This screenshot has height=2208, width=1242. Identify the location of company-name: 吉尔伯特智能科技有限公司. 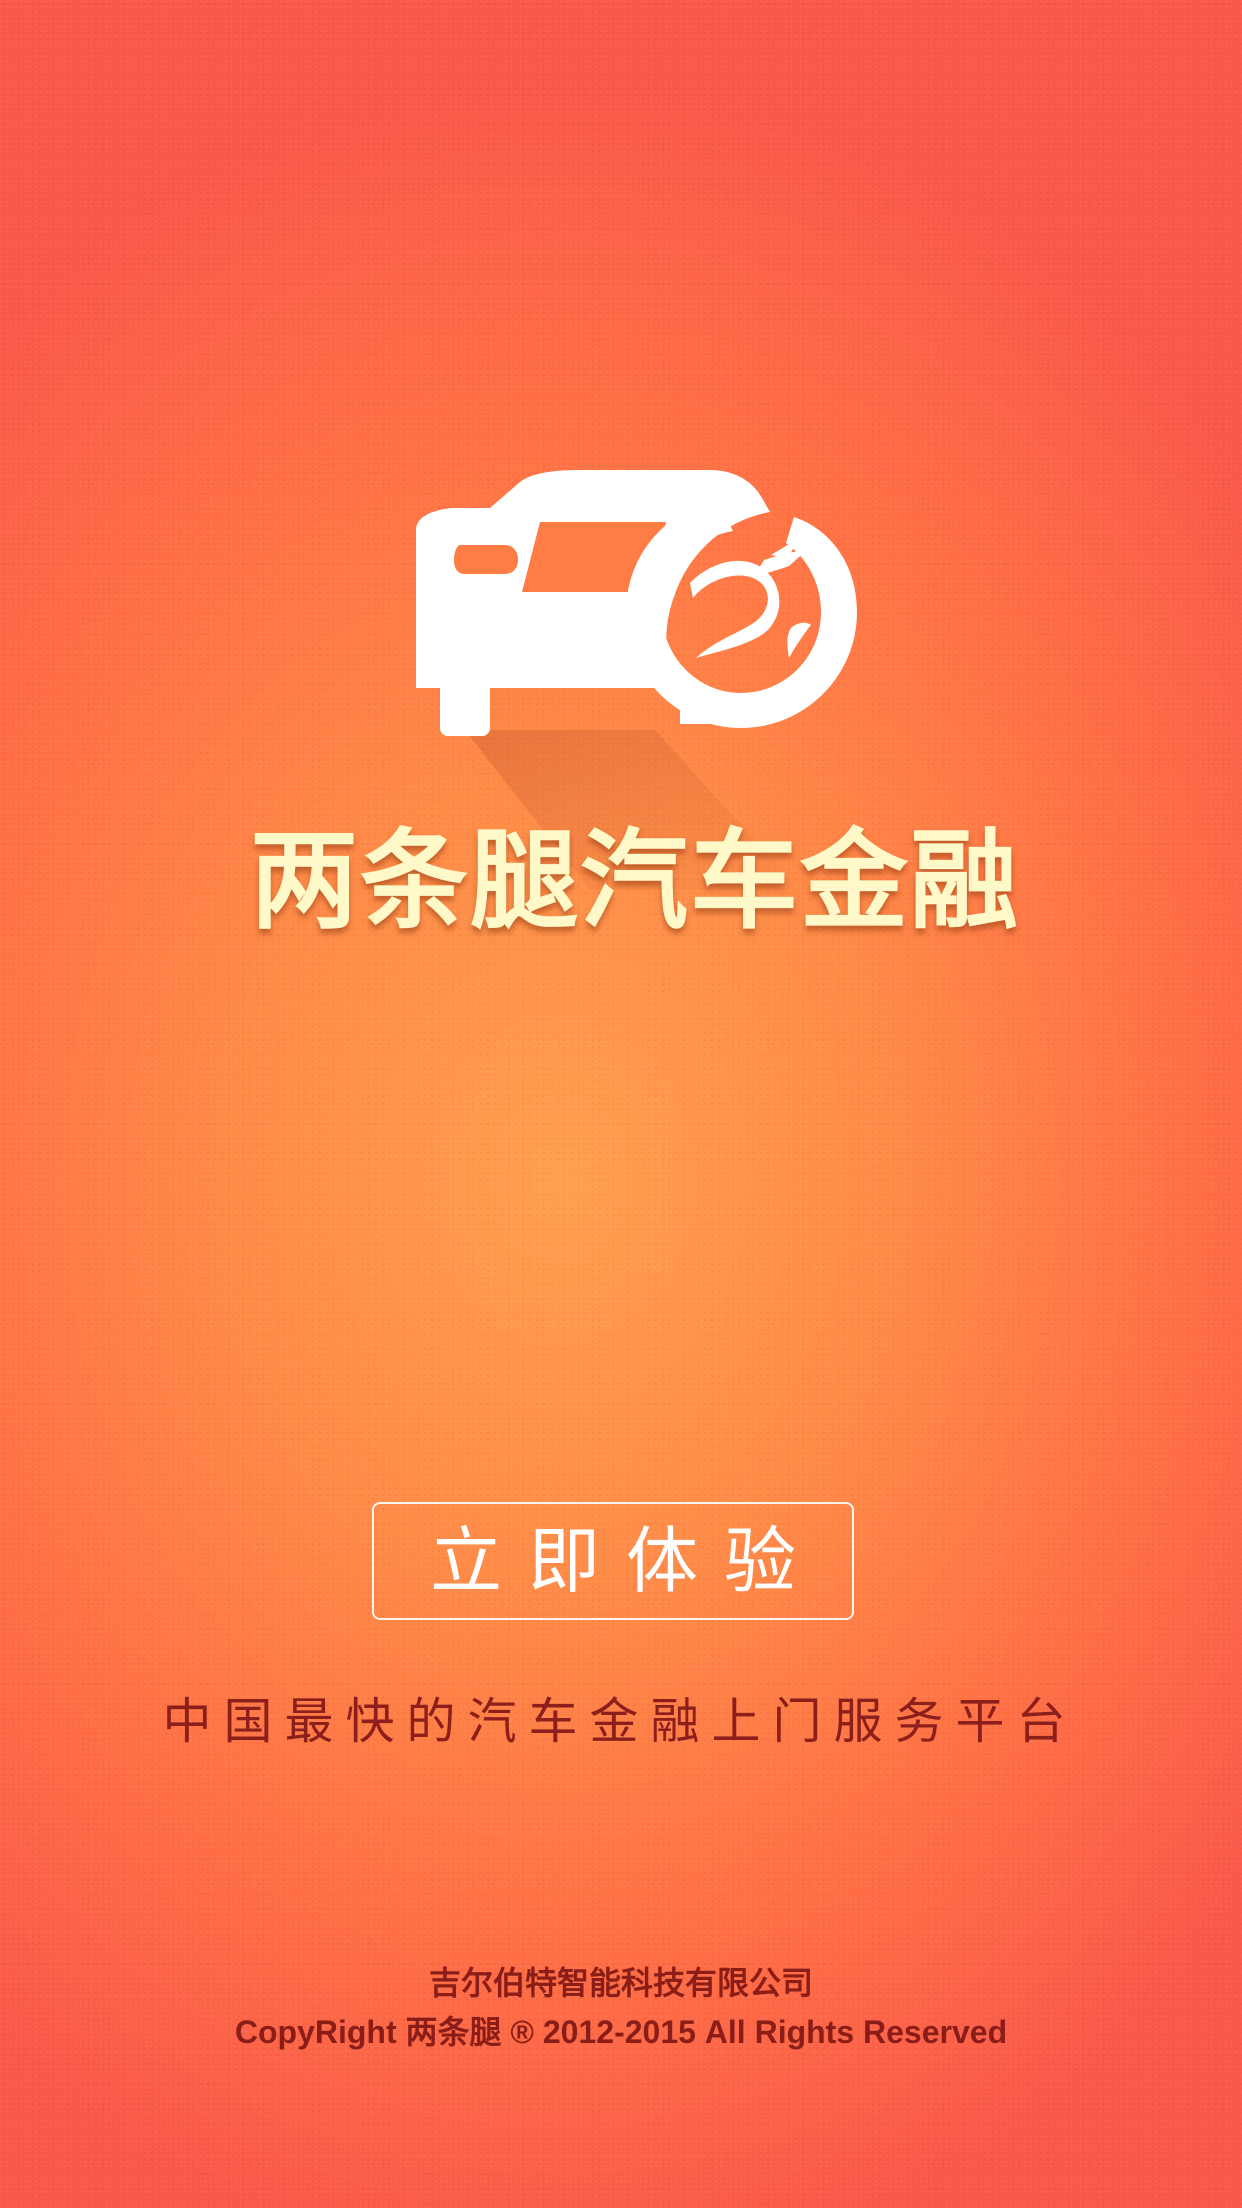
(620, 1983).